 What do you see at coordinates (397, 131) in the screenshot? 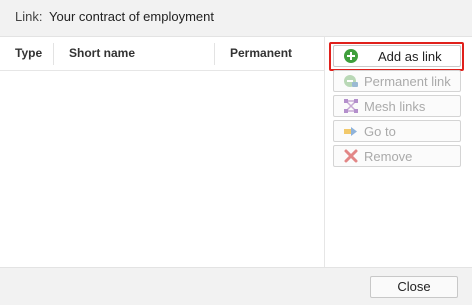
I see `go-to-button: Go to` at bounding box center [397, 131].